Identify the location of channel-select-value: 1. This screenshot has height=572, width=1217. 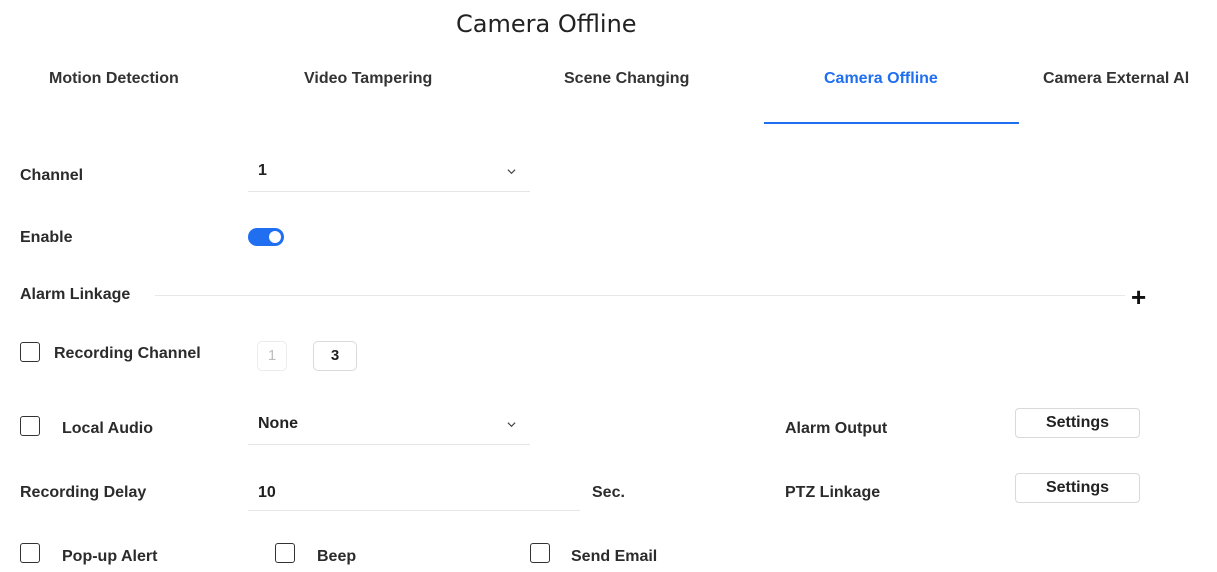
(262, 170).